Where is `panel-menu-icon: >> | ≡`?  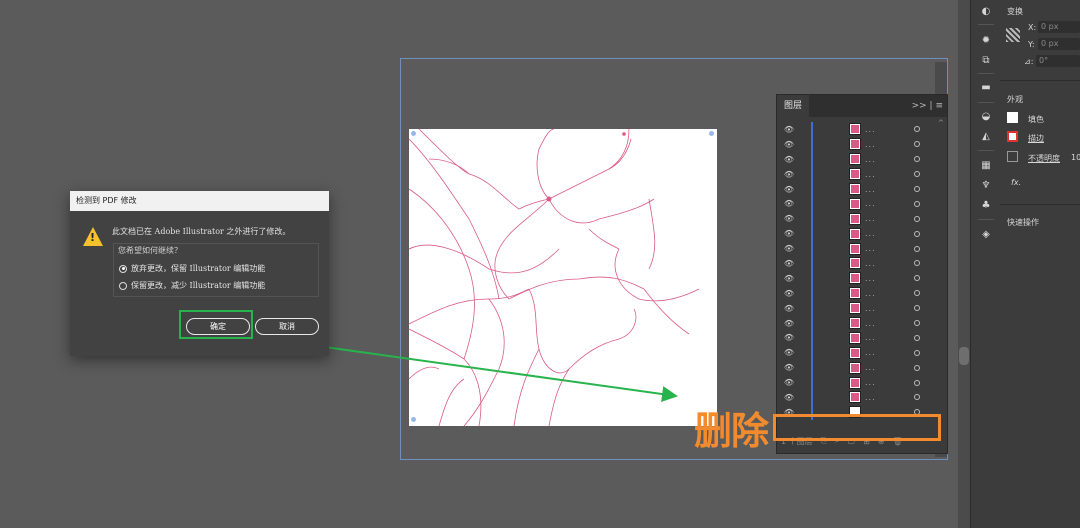
panel-menu-icon: >> | ≡ is located at coordinates (927, 106).